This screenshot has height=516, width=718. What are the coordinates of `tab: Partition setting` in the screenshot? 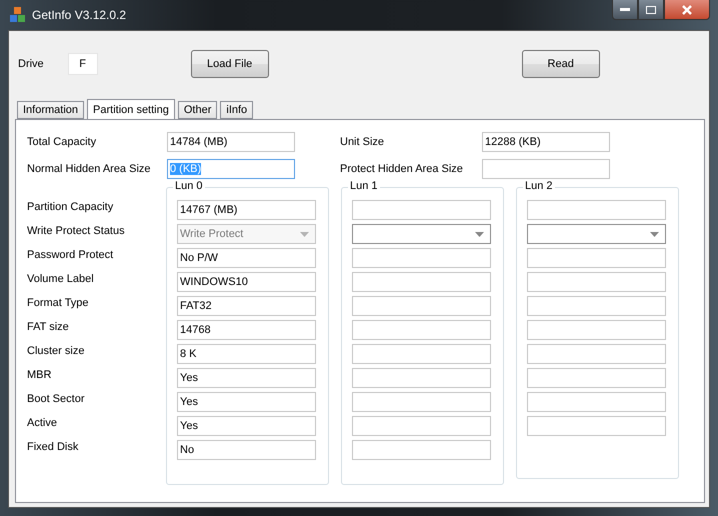 It's located at (131, 109).